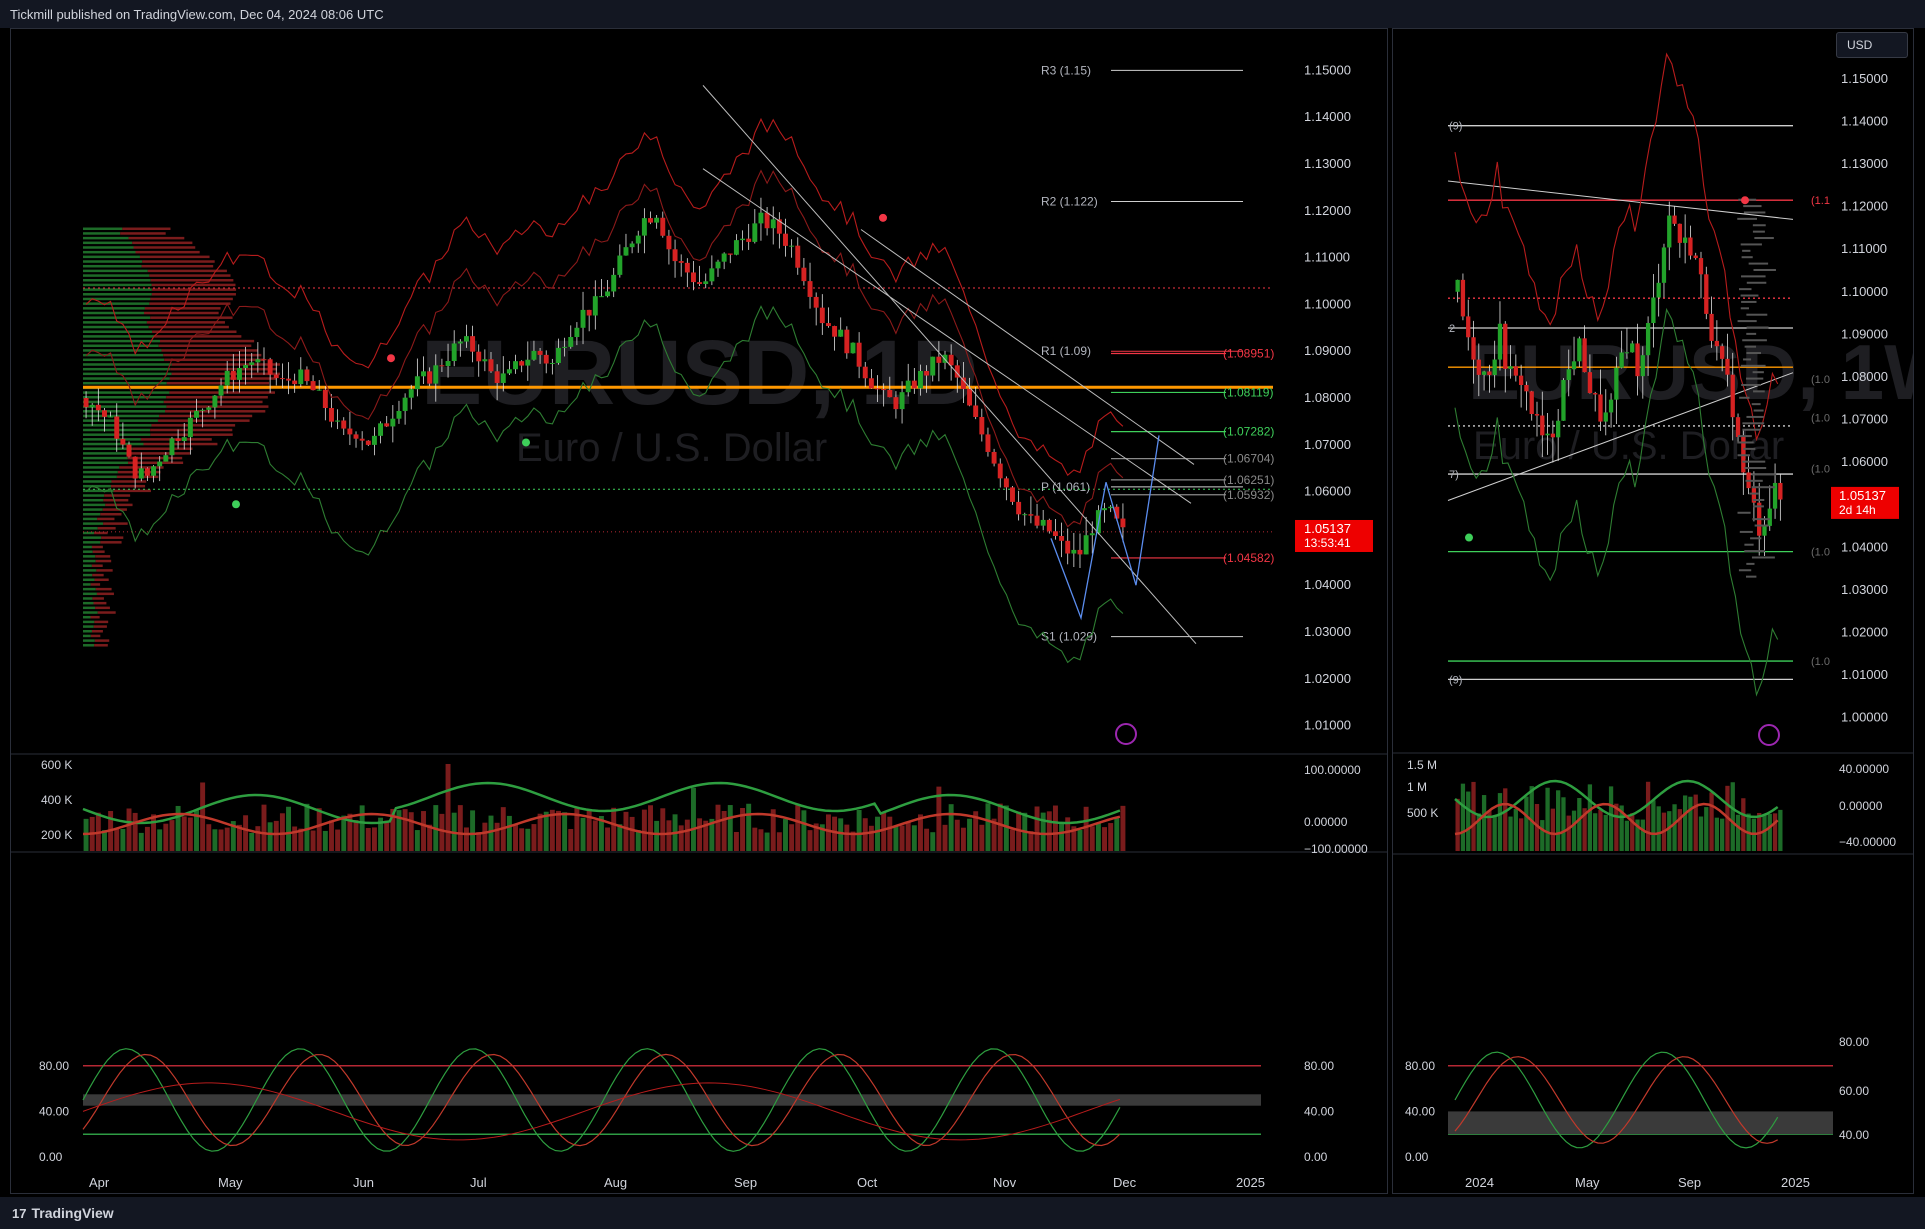 The width and height of the screenshot is (1925, 1229). What do you see at coordinates (63, 1213) in the screenshot?
I see `tradingview-logo: 17 TradingView` at bounding box center [63, 1213].